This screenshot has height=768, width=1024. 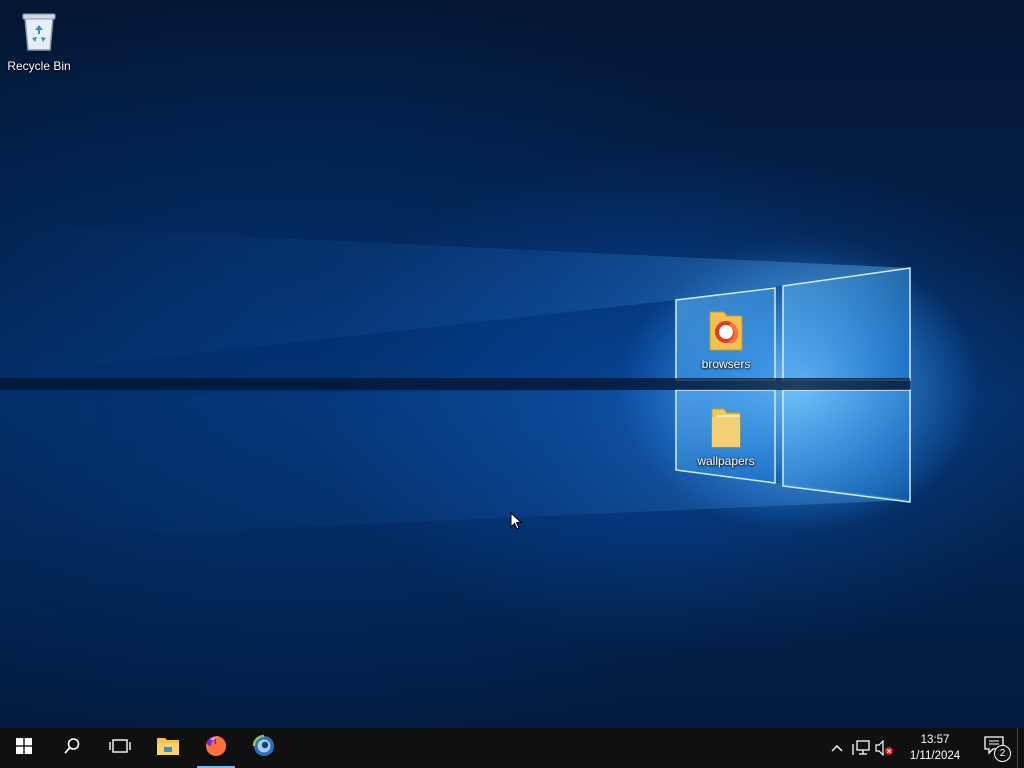 I want to click on notification-count-badge: 2, so click(x=1002, y=753).